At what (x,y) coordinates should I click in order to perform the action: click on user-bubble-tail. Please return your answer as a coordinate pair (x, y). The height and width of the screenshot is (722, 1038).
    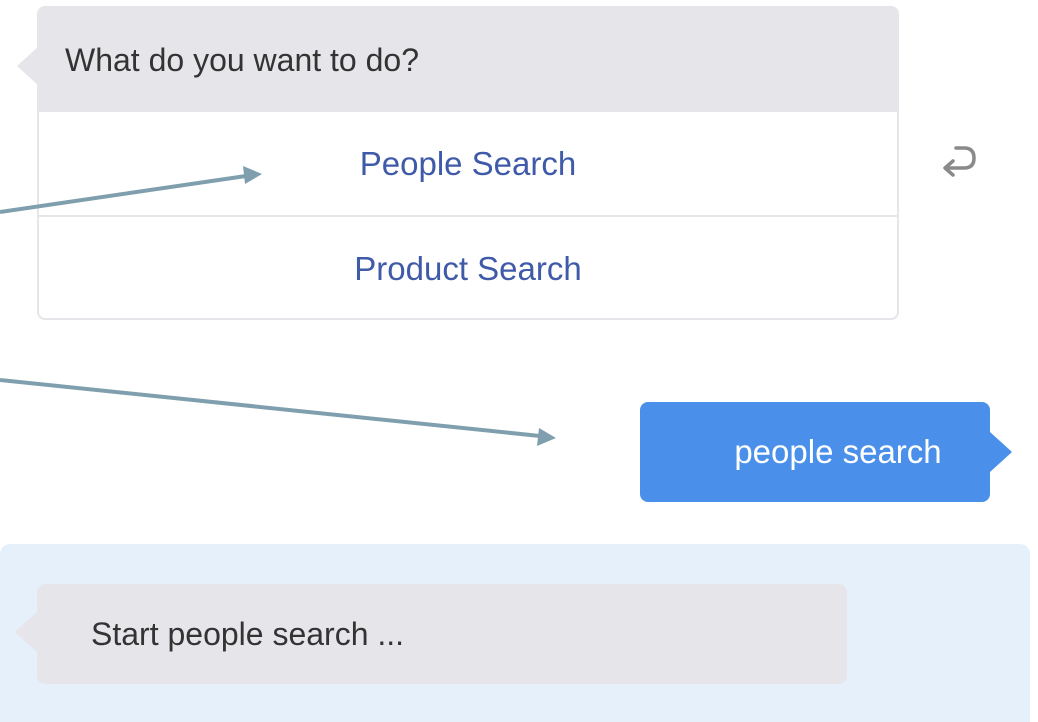
    Looking at the image, I should click on (1001, 452).